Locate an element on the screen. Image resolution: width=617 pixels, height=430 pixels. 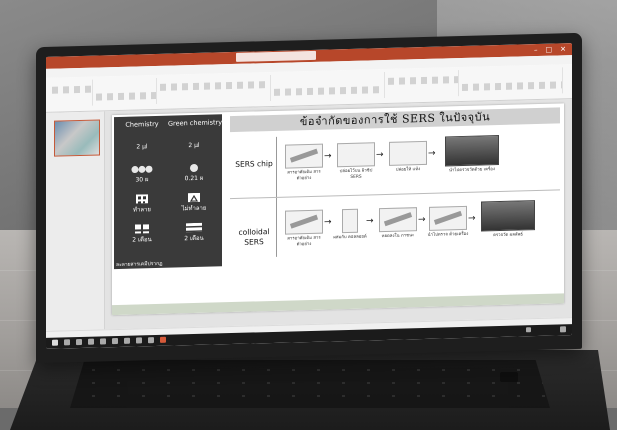
process-step: ตรวจวัด ผลลัพธ์ is located at coordinates (508, 219).